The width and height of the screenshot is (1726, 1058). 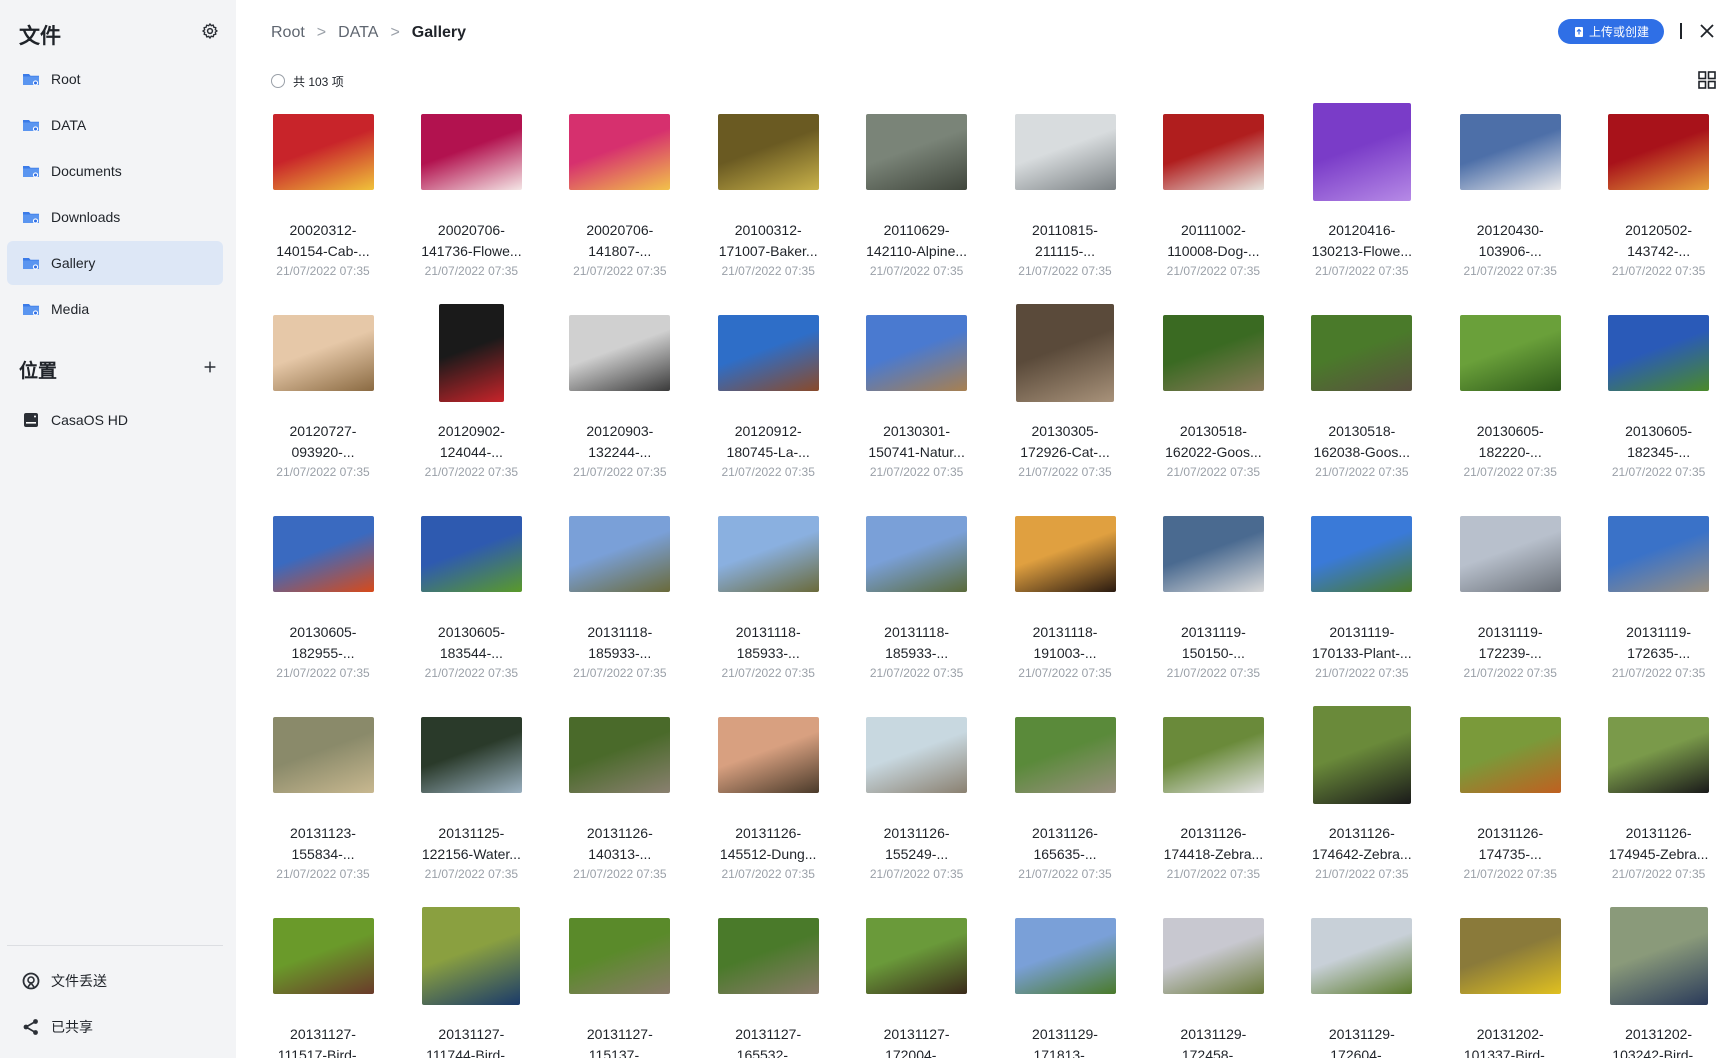 What do you see at coordinates (1213, 401) in the screenshot?
I see `file-tile: 20130518- 162022-Goos... 21/07/2022 07:35` at bounding box center [1213, 401].